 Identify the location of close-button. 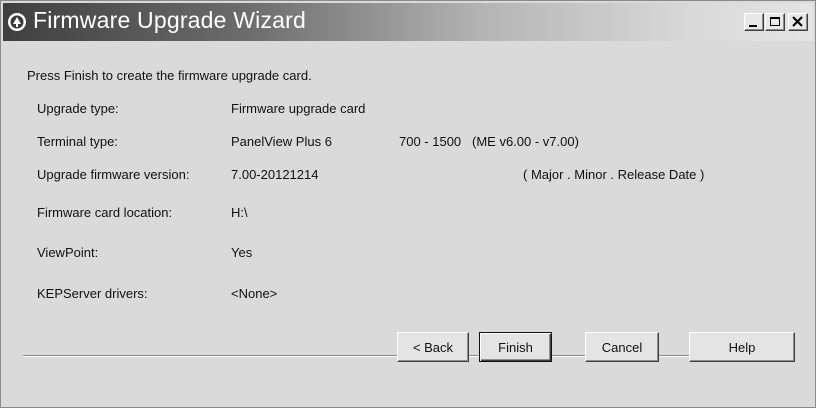
(798, 22).